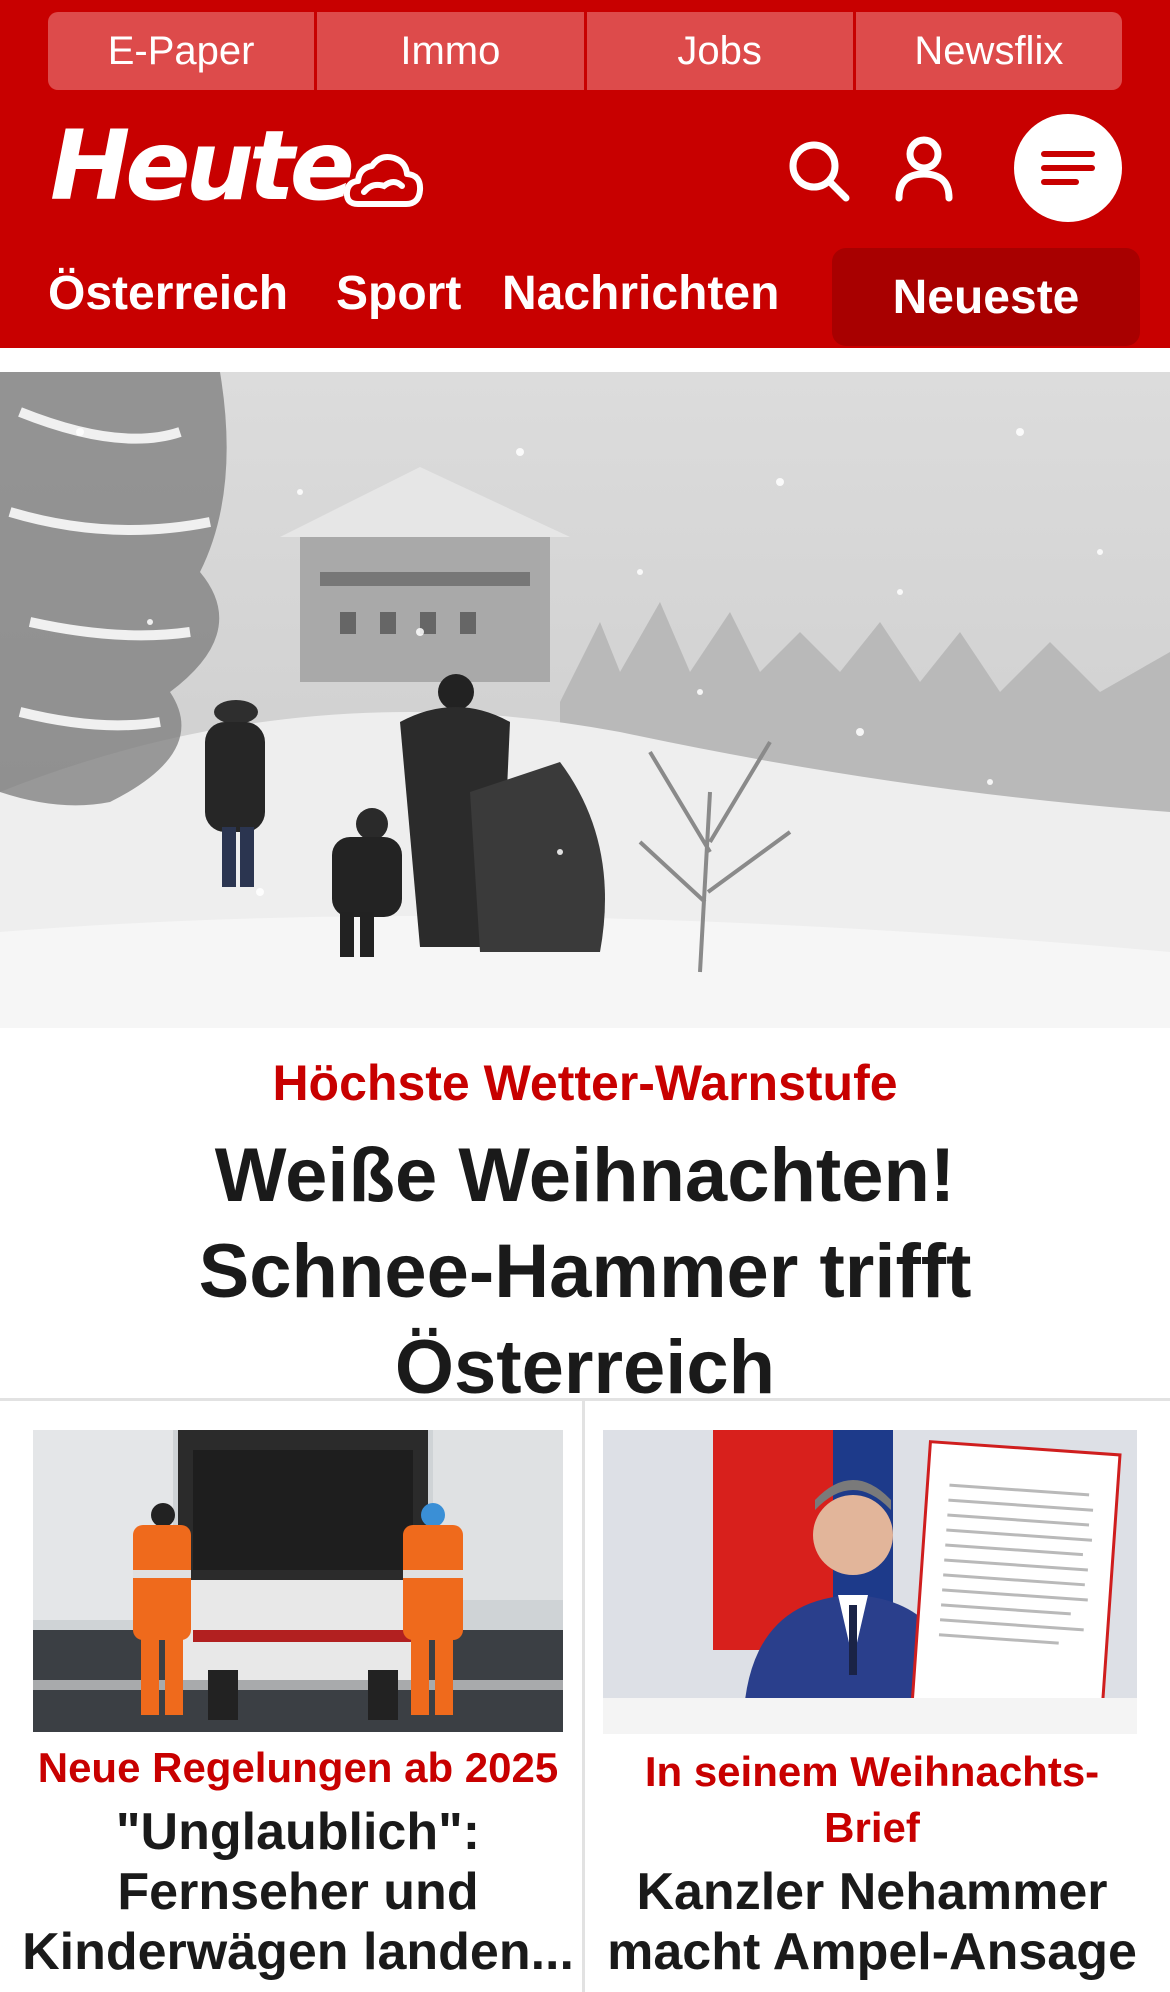  What do you see at coordinates (819, 171) in the screenshot?
I see `search-icon` at bounding box center [819, 171].